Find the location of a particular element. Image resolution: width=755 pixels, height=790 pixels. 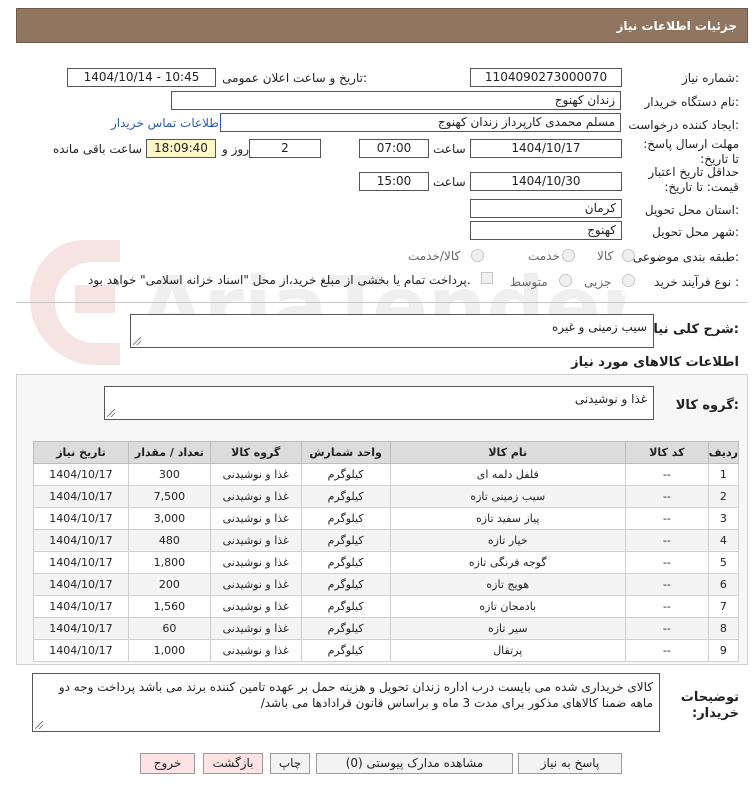

province-label: استان محل تحویل: is located at coordinates (691, 210).